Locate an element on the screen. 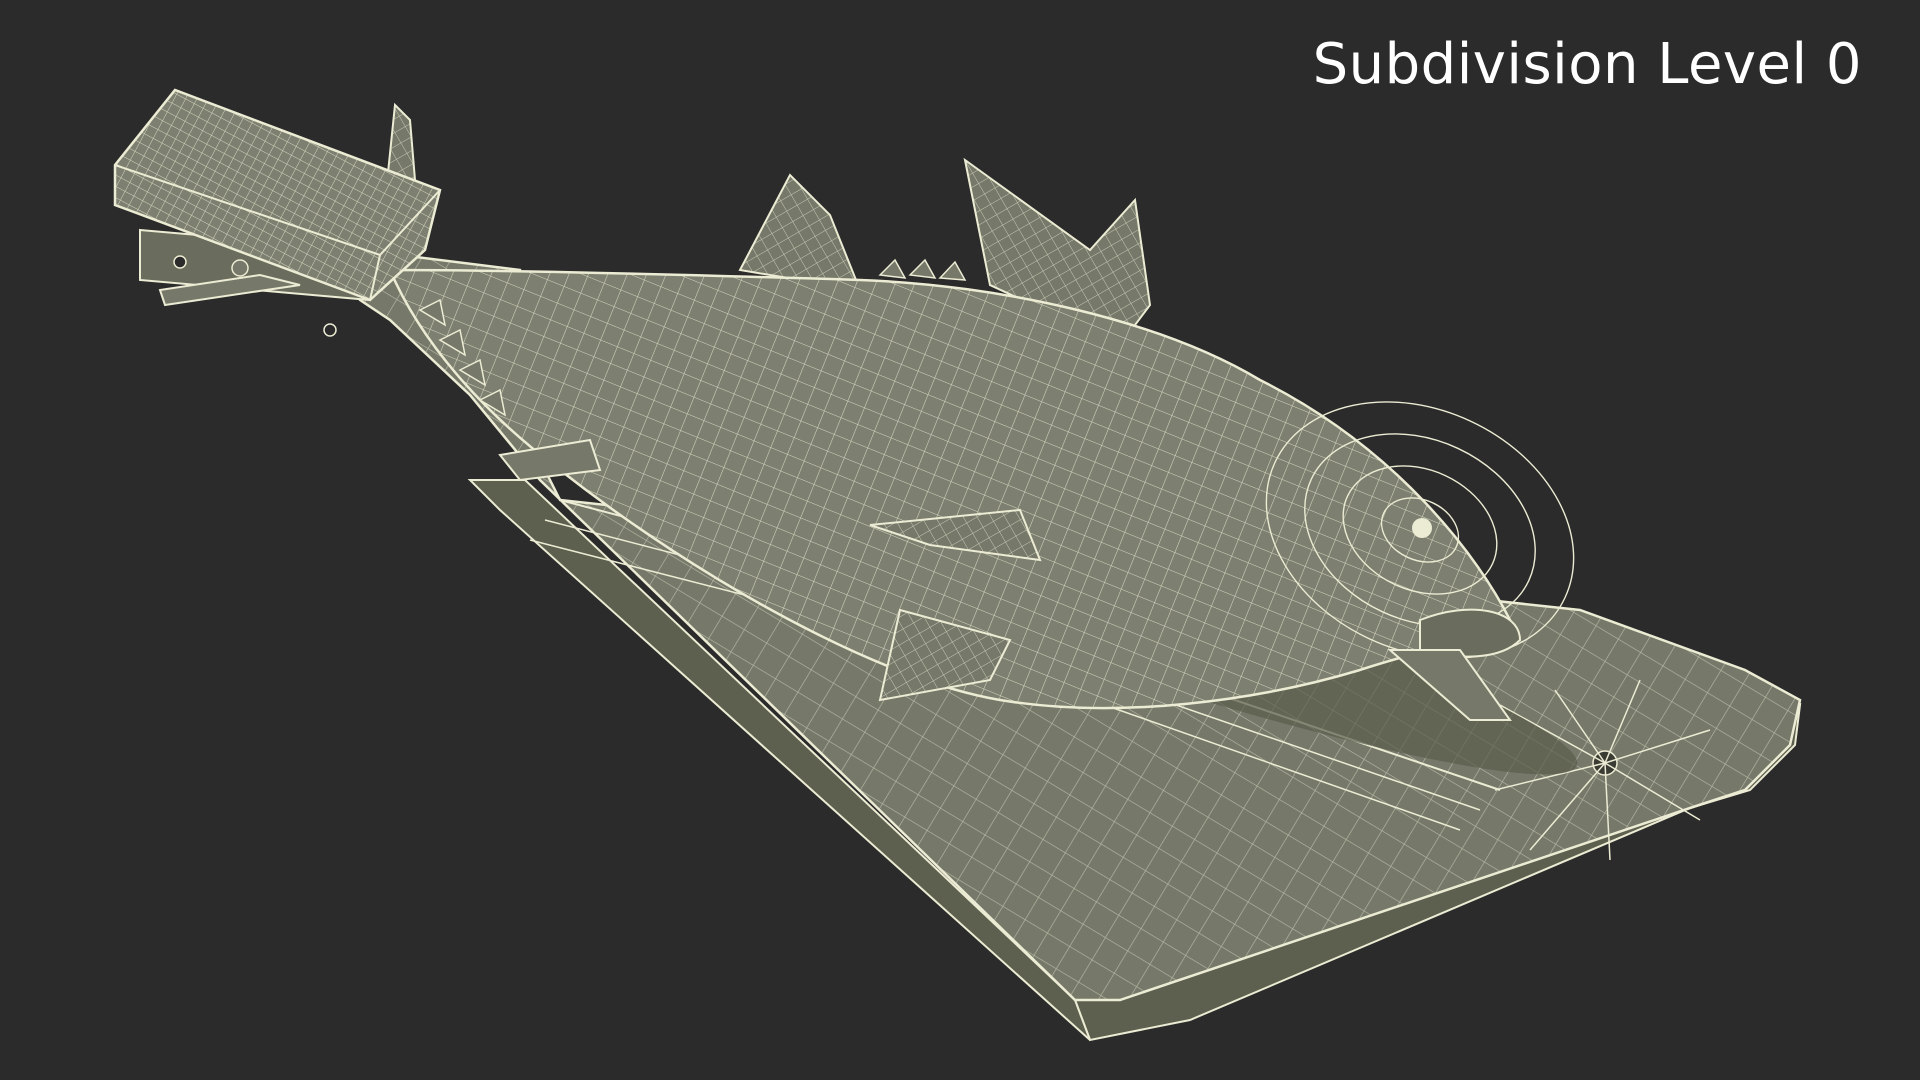 The width and height of the screenshot is (1920, 1080). subdivision-level-label: Subdivision Level 0 is located at coordinates (1587, 64).